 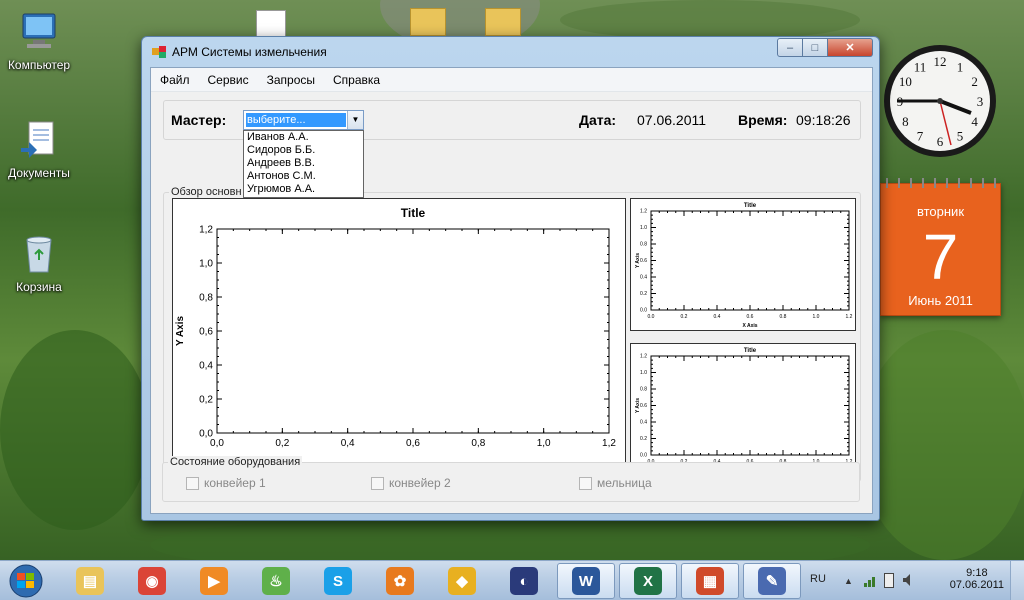 I want to click on system-tray: RU ▲ 9:18 07.06.2011, so click(x=904, y=580).